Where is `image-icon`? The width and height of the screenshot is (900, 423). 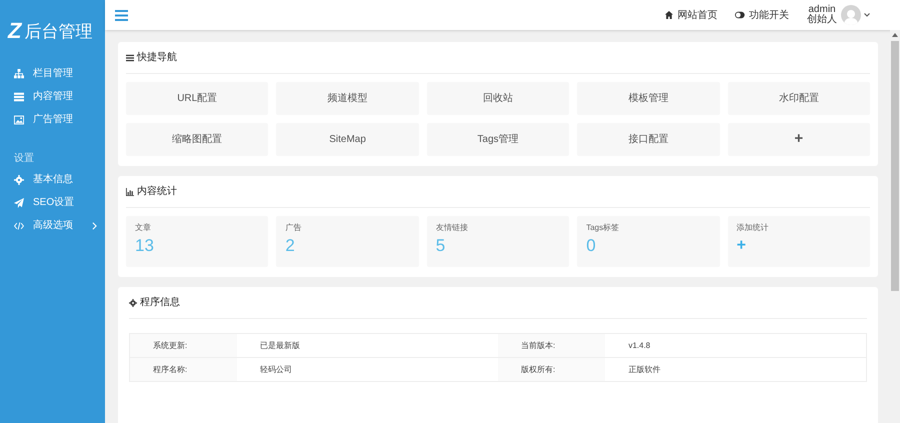 image-icon is located at coordinates (19, 119).